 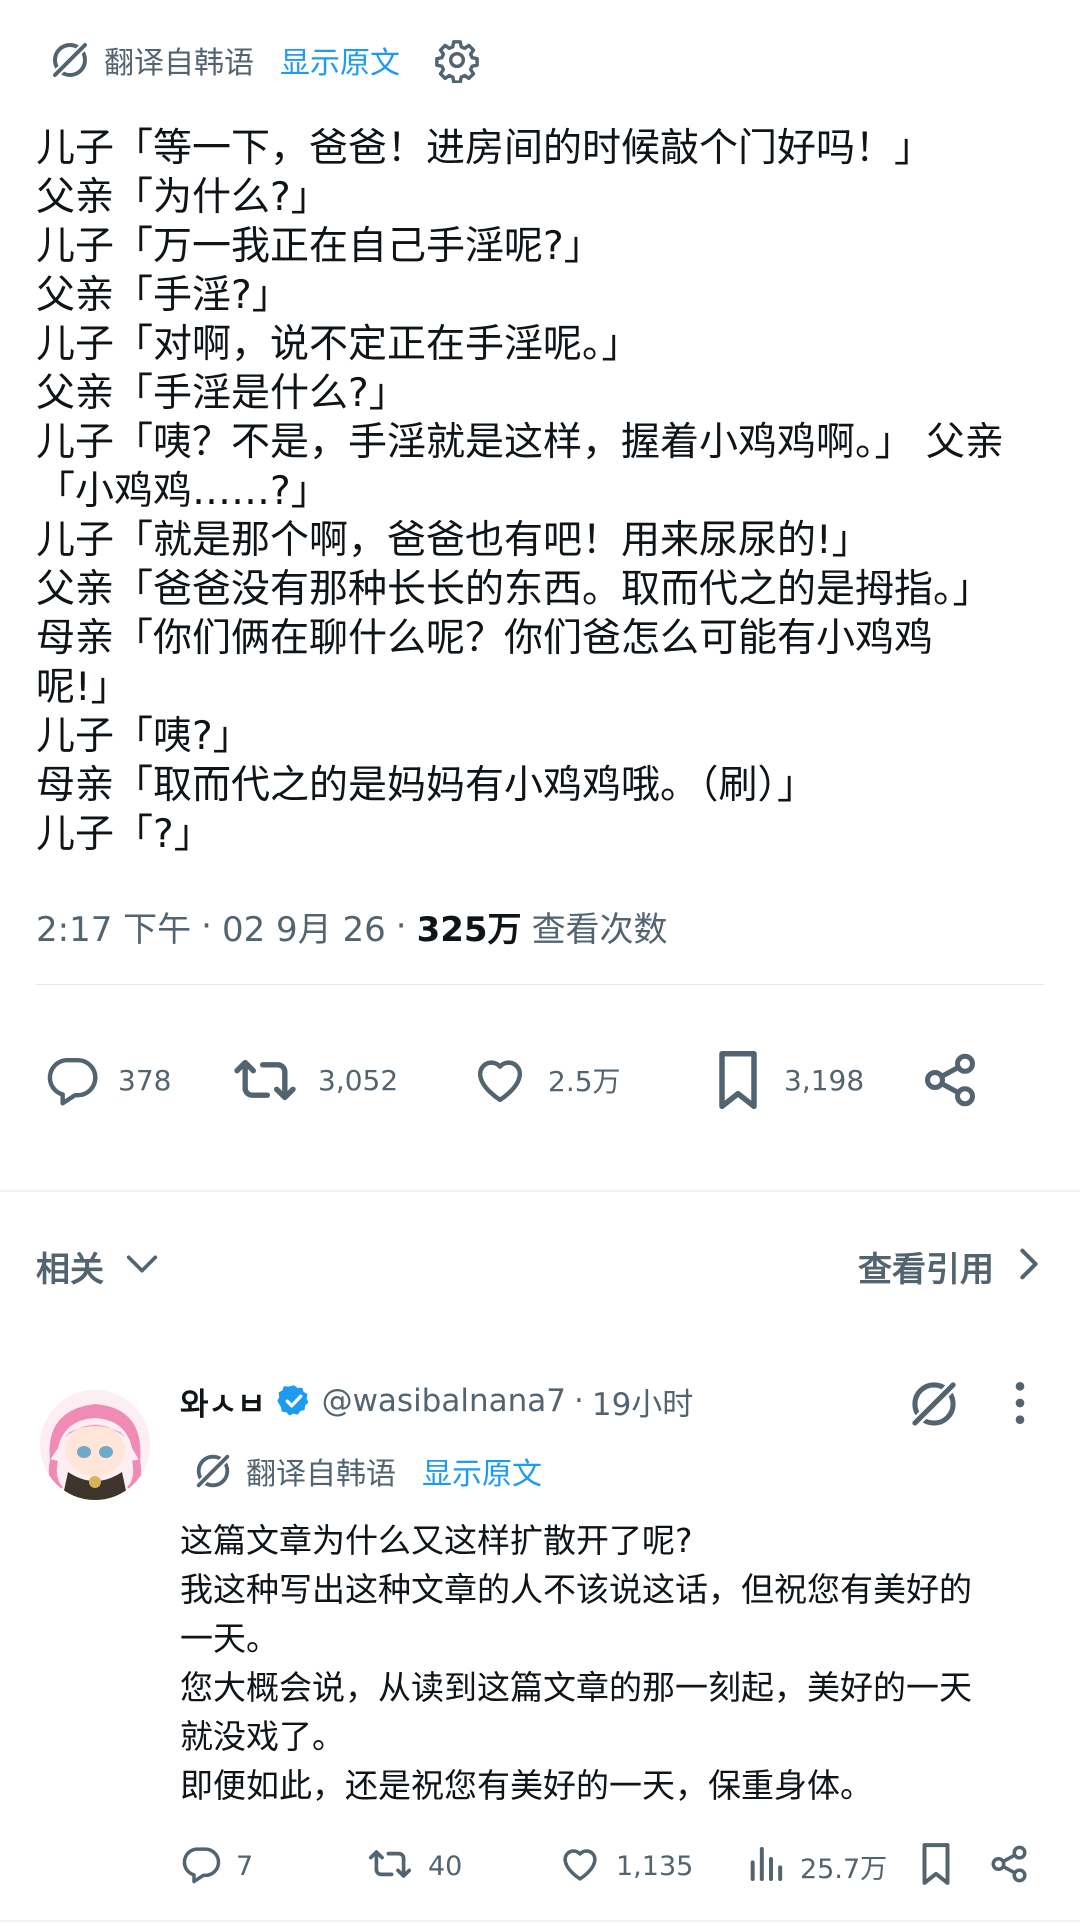 I want to click on chevron-right-icon, so click(x=1029, y=1266).